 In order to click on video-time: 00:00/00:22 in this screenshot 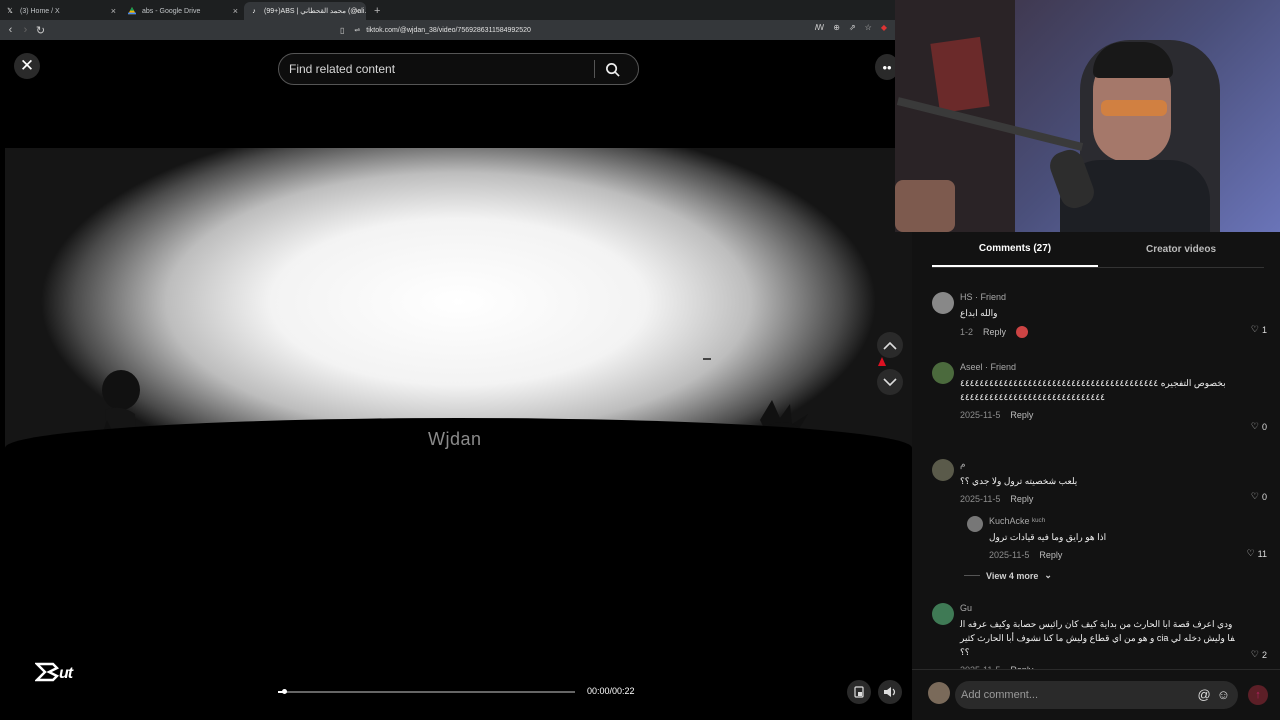, I will do `click(611, 691)`.